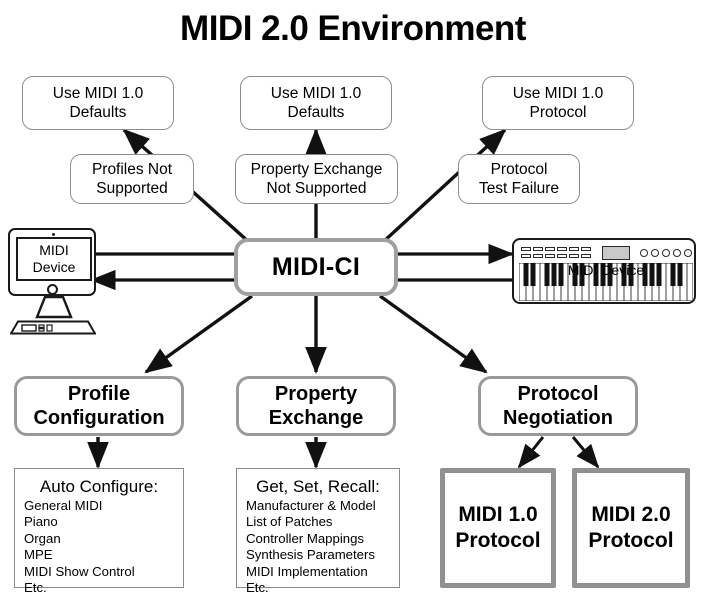  What do you see at coordinates (519, 188) in the screenshot?
I see `condition-line2: Test Failure` at bounding box center [519, 188].